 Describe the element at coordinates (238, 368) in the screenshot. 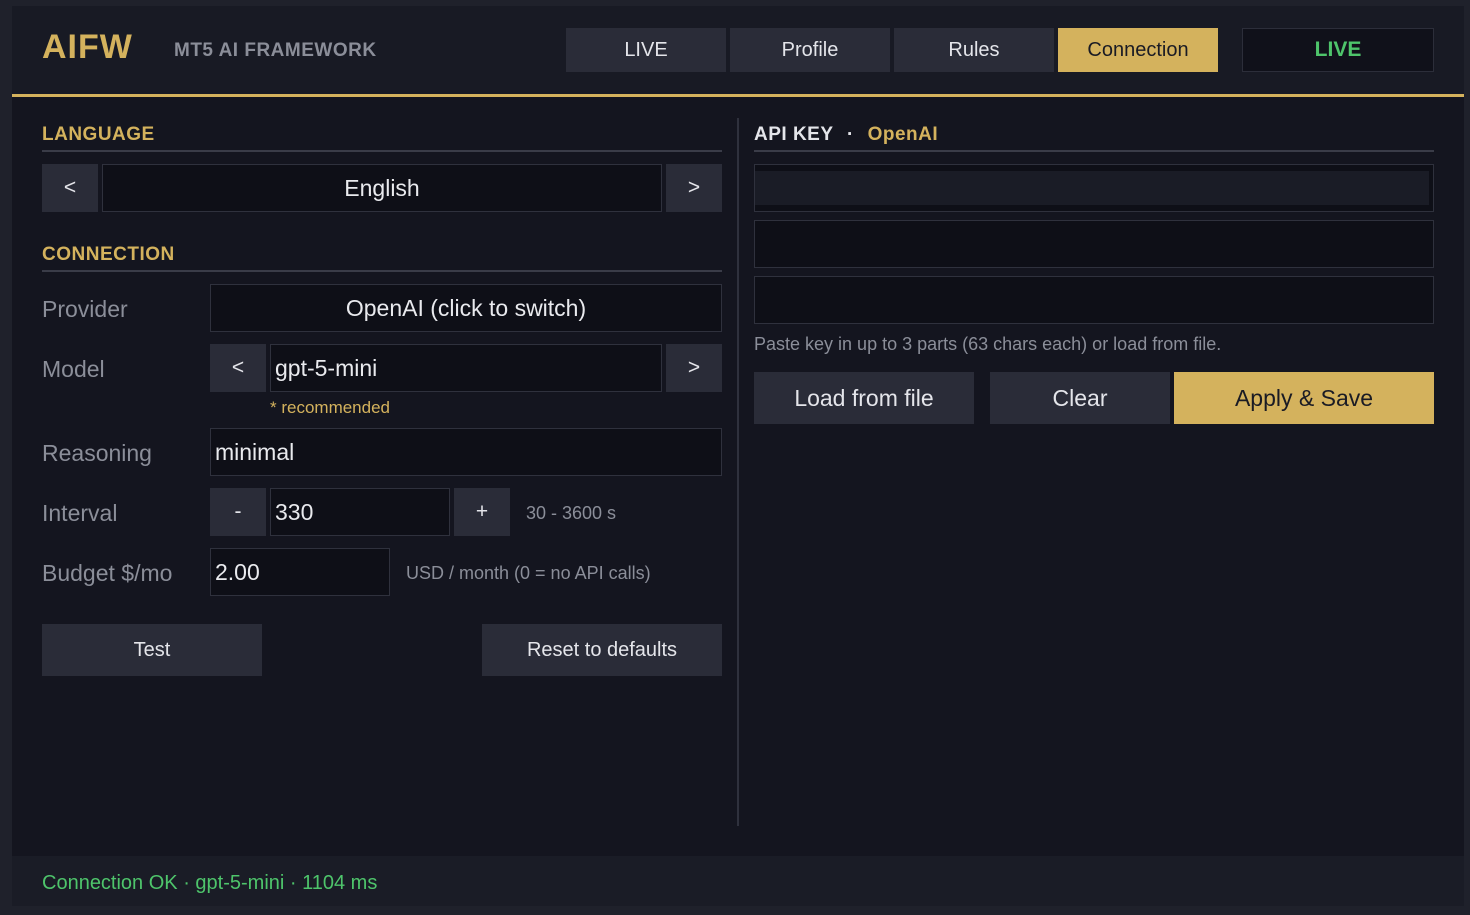

I see `model-prev-button: <` at that location.